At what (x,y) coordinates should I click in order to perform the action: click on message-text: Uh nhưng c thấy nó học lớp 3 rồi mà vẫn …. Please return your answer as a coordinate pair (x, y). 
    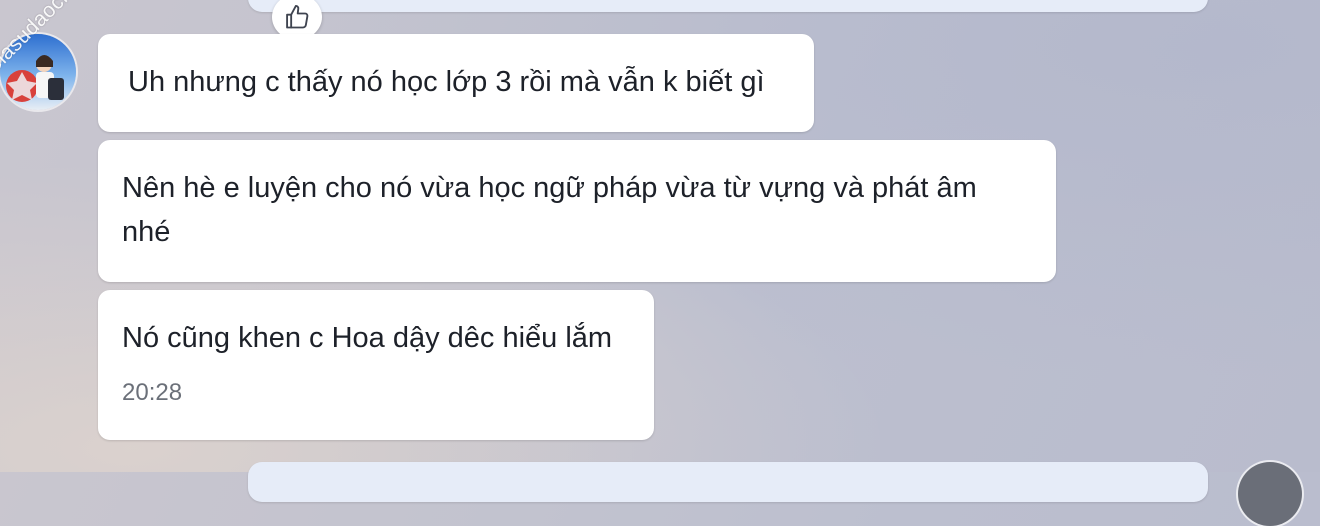
    Looking at the image, I should click on (446, 82).